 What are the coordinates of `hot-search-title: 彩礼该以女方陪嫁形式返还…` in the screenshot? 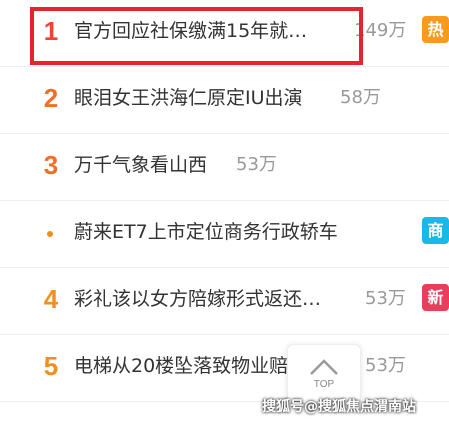 It's located at (197, 299).